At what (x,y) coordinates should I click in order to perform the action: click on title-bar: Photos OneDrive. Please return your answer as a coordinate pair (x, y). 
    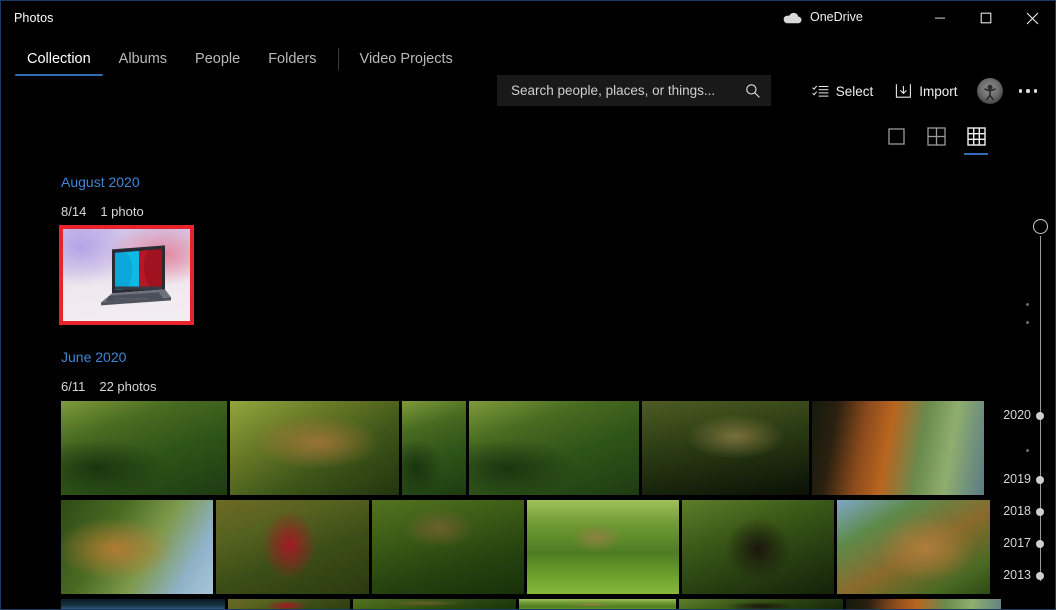
    Looking at the image, I should click on (528, 19).